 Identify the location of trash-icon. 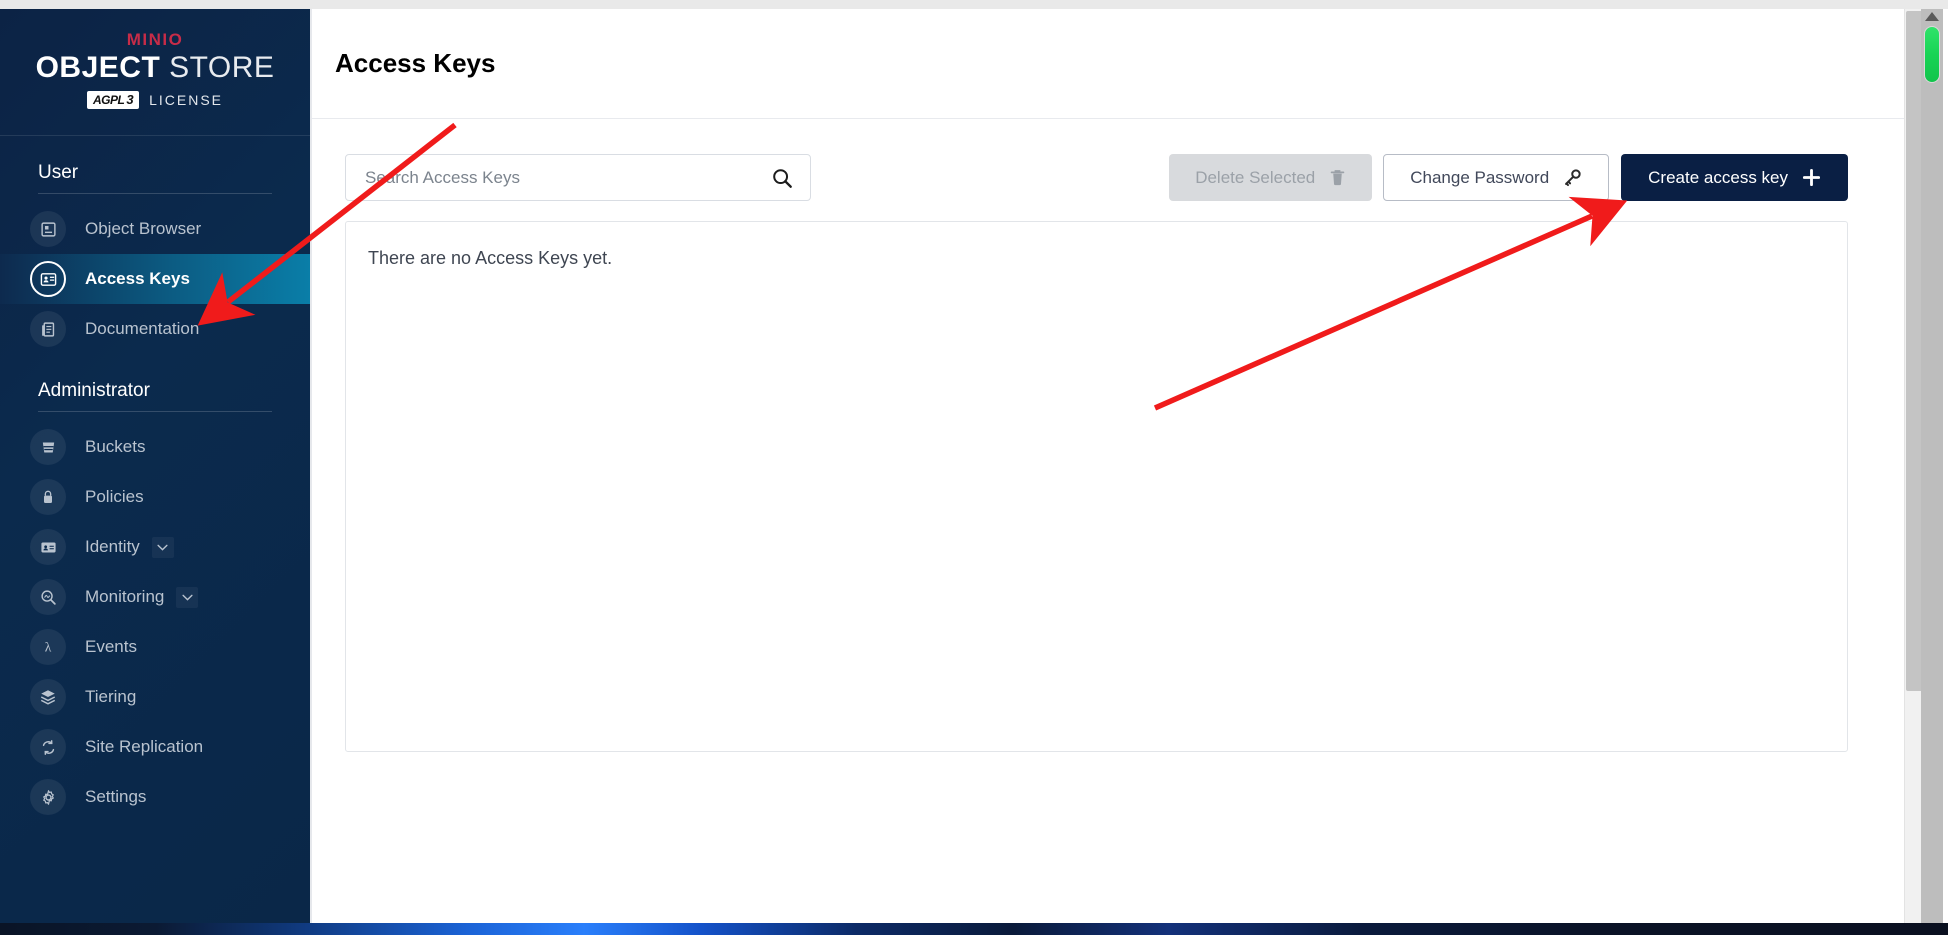
(1337, 177).